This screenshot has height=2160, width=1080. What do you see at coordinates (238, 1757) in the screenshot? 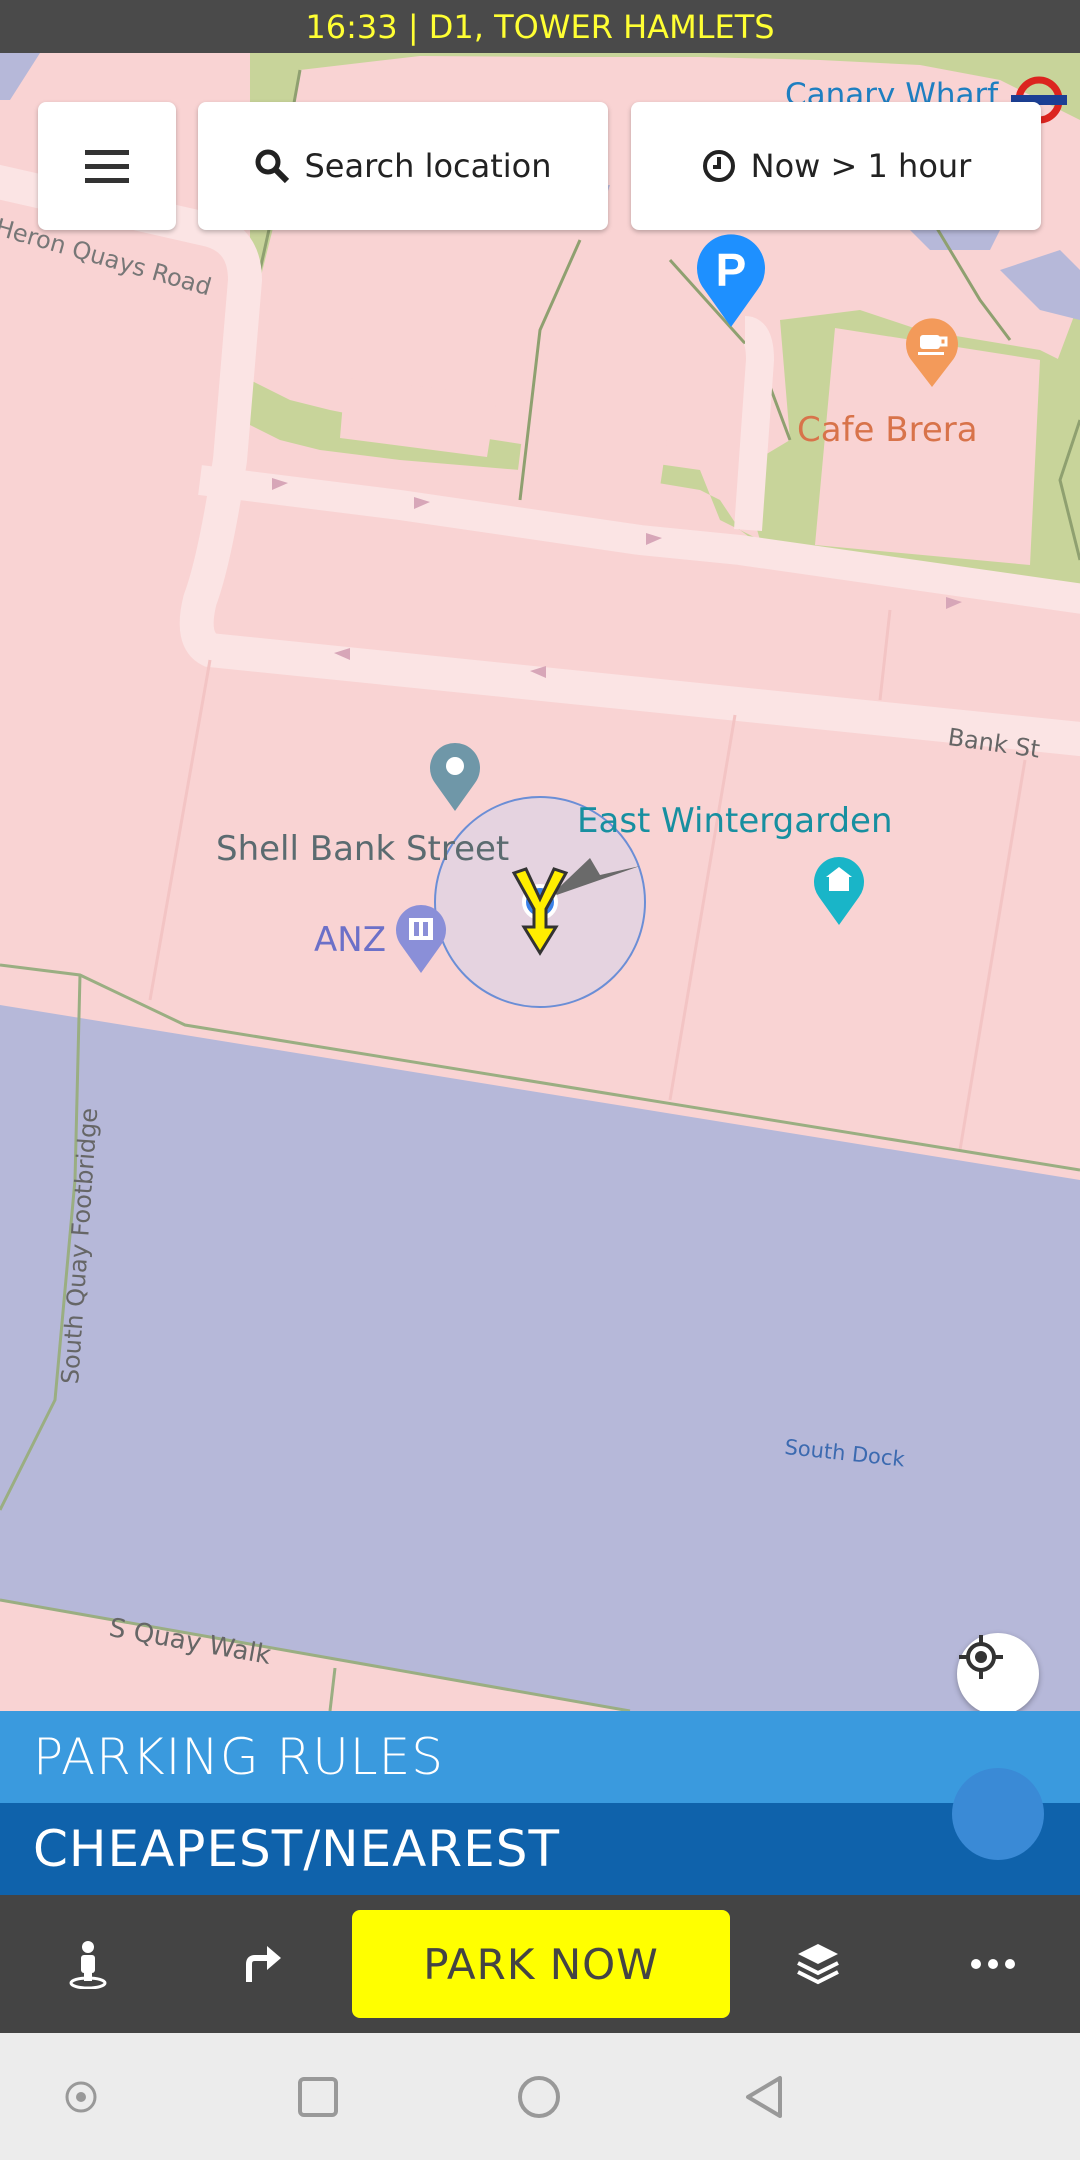
I see `parking-rules-label: PARKING RULES` at bounding box center [238, 1757].